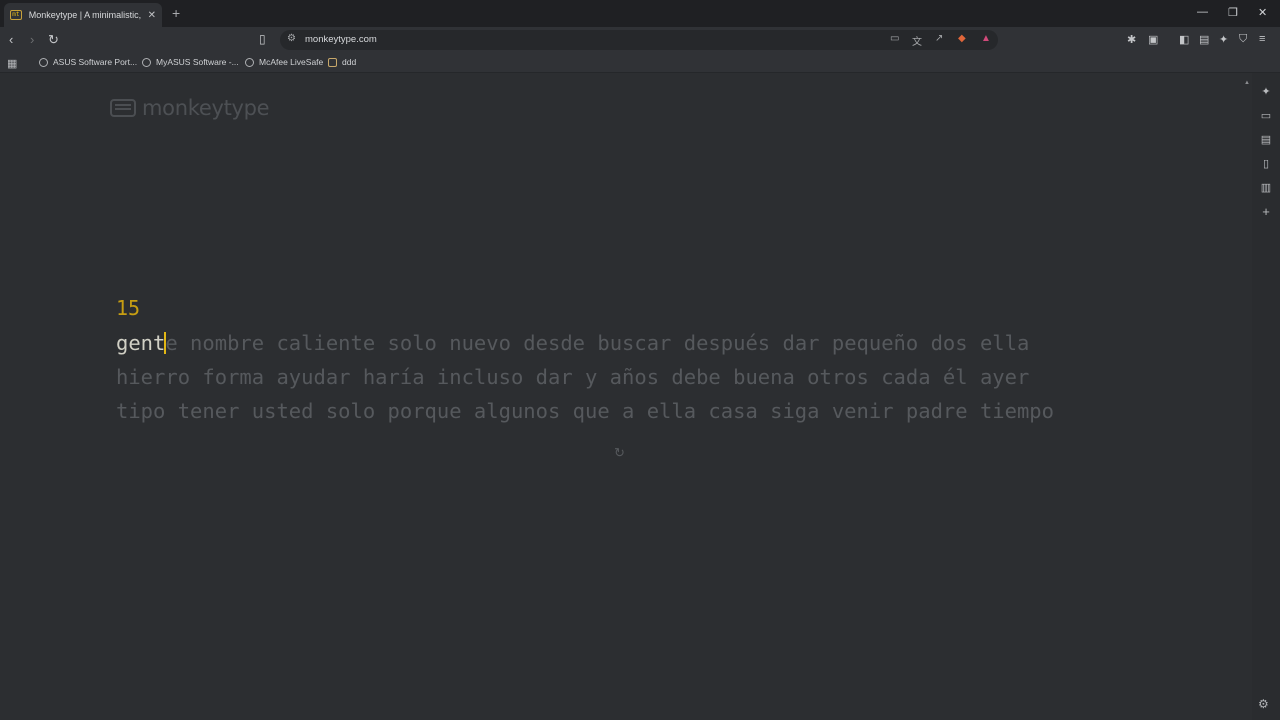 This screenshot has width=1280, height=720. I want to click on sidebar-settings-icon: ⚙, so click(1263, 704).